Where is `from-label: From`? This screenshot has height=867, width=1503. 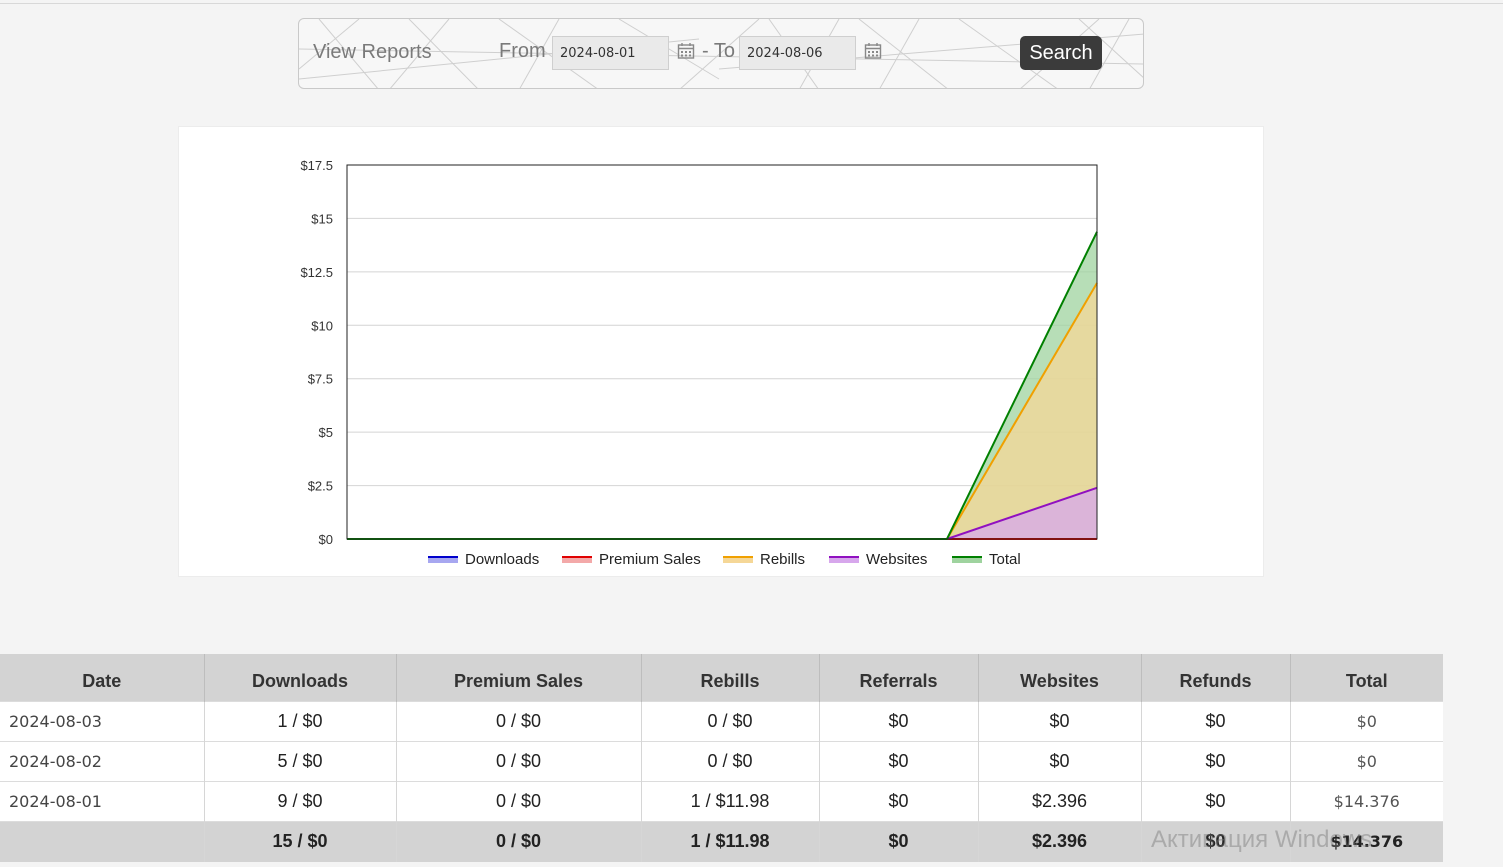
from-label: From is located at coordinates (522, 51).